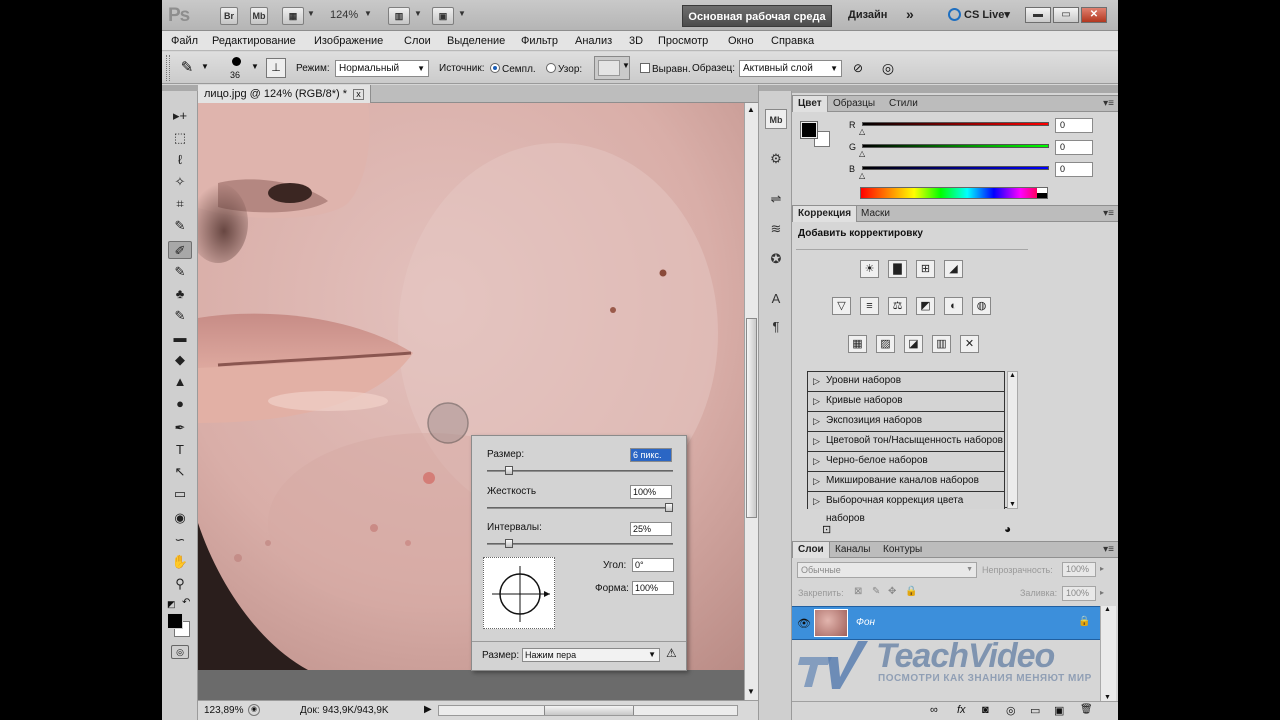 Image resolution: width=1280 pixels, height=720 pixels. I want to click on threshold-icon: ◪, so click(913, 344).